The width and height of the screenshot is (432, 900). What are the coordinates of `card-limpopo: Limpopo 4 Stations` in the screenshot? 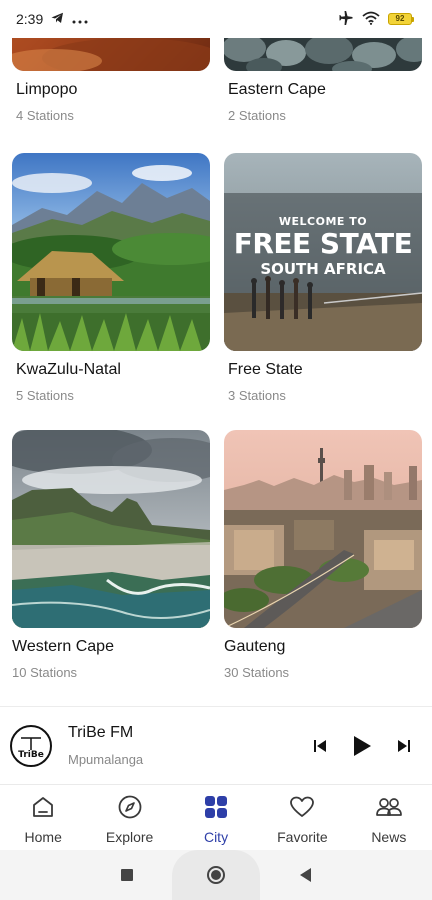 It's located at (111, 80).